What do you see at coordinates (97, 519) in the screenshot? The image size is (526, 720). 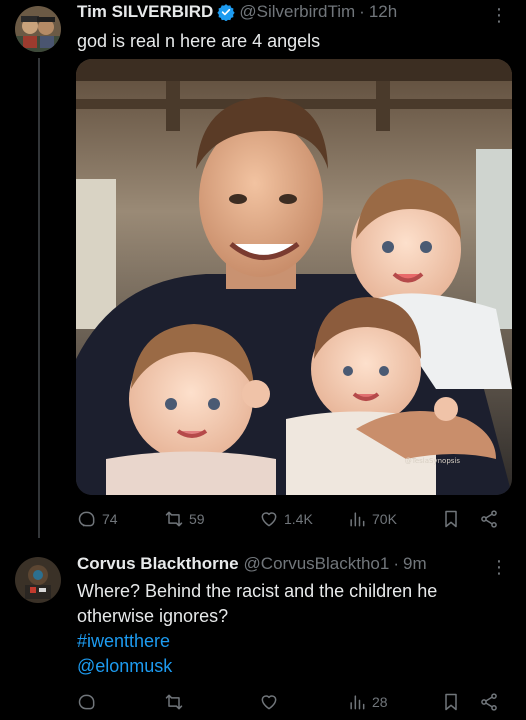 I see `reply-button: 74` at bounding box center [97, 519].